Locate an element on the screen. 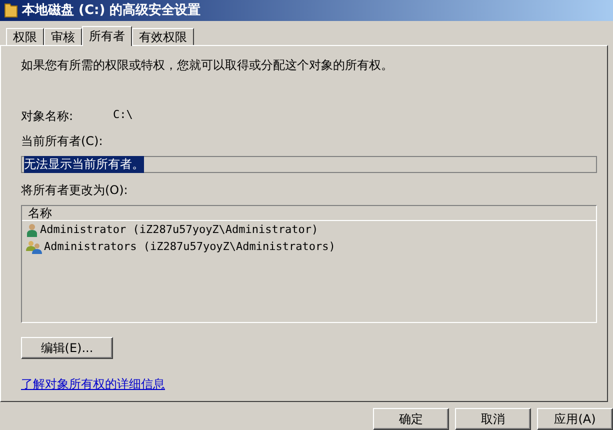 Image resolution: width=613 pixels, height=430 pixels. owner-list-item: Administrators (iZ287u57yoyZ\Administrators) is located at coordinates (309, 247).